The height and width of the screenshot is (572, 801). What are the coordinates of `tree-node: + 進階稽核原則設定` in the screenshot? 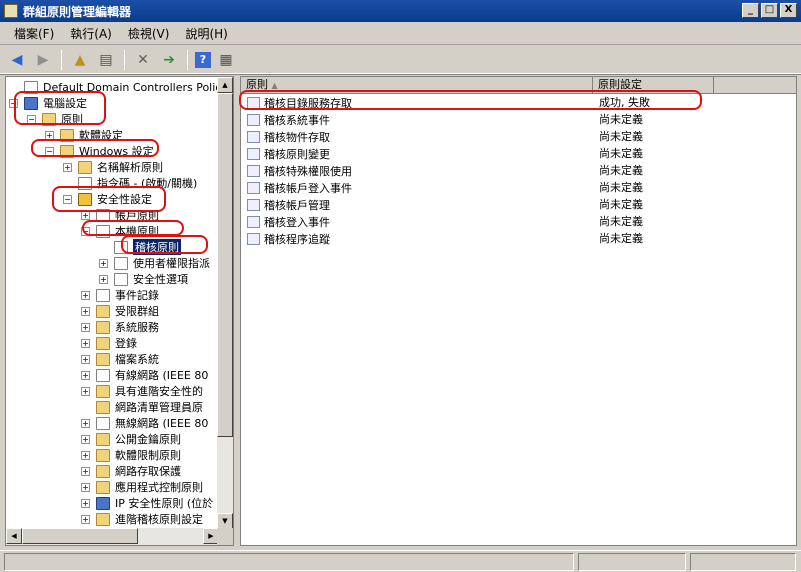 It's located at (142, 519).